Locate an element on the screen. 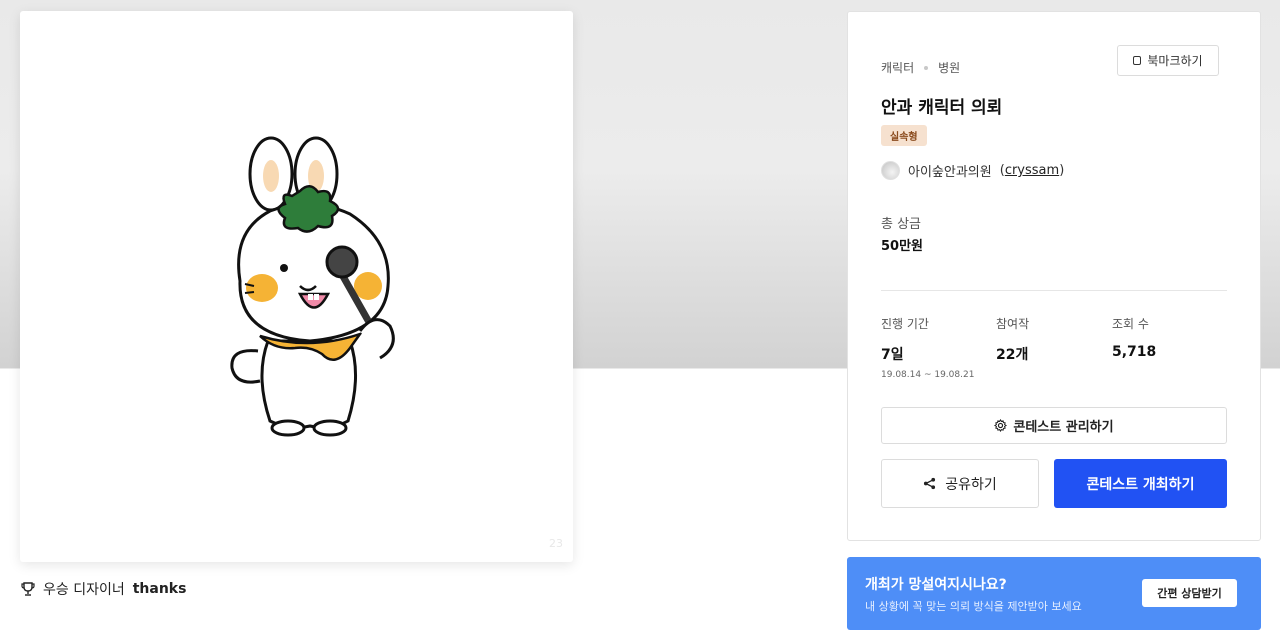 Image resolution: width=1280 pixels, height=643 pixels. stat-views-label: 조회 수 is located at coordinates (1130, 324).